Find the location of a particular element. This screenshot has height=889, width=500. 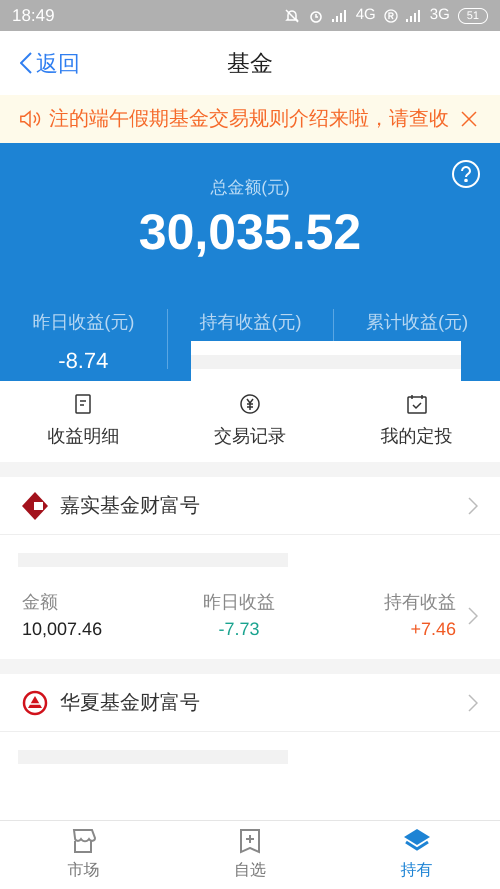

total-label: 总金额(元) is located at coordinates (250, 187).